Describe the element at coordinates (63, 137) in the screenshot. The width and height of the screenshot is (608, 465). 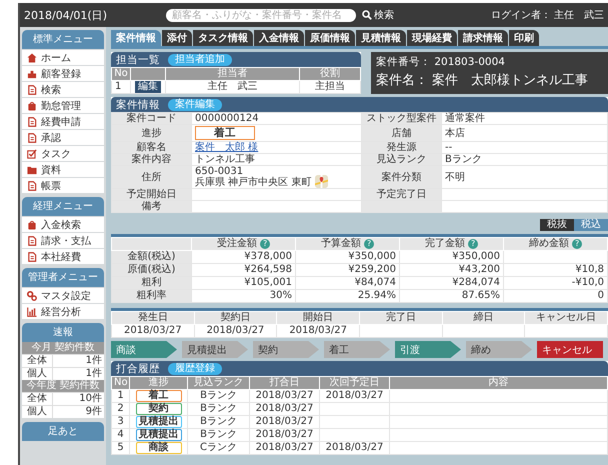
I see `sidebar-item: 承認` at that location.